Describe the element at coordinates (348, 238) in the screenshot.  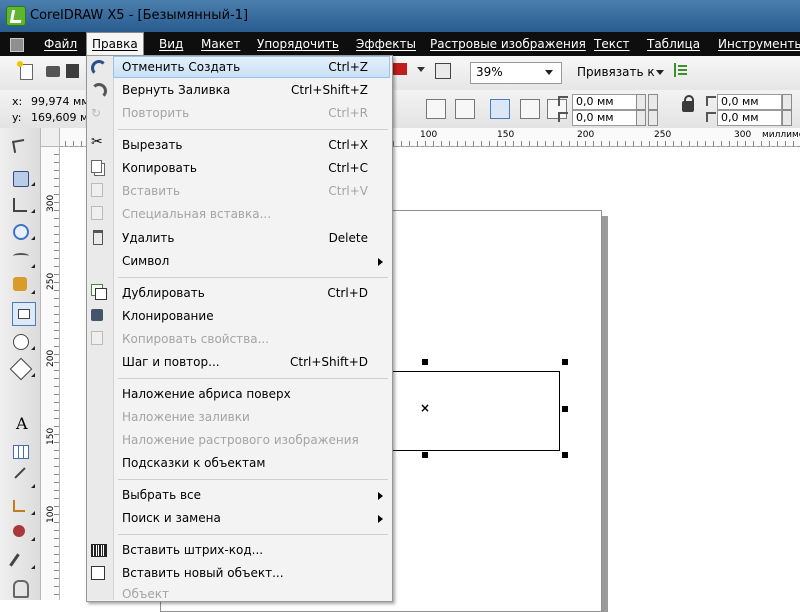
I see `menu-item-shortcut: Delete` at that location.